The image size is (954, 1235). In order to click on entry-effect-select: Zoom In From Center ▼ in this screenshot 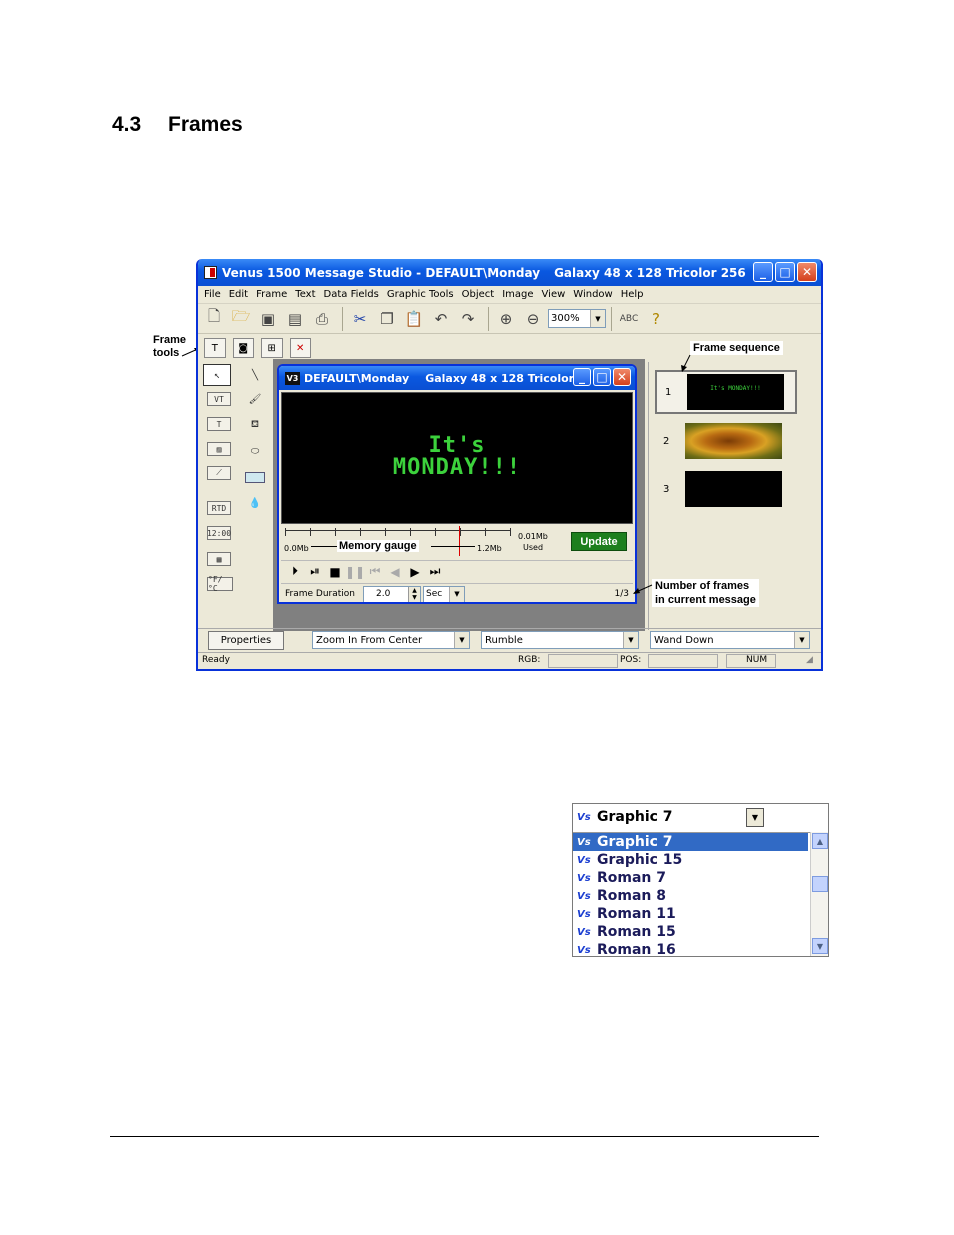, I will do `click(391, 640)`.